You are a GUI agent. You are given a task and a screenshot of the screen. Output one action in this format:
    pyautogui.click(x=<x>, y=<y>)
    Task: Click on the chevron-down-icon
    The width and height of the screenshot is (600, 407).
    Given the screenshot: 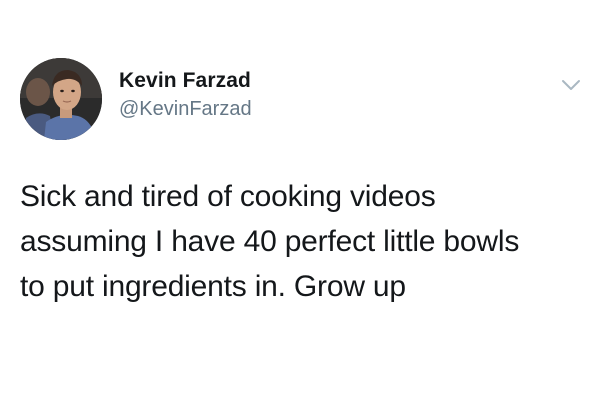 What is the action you would take?
    pyautogui.click(x=571, y=85)
    